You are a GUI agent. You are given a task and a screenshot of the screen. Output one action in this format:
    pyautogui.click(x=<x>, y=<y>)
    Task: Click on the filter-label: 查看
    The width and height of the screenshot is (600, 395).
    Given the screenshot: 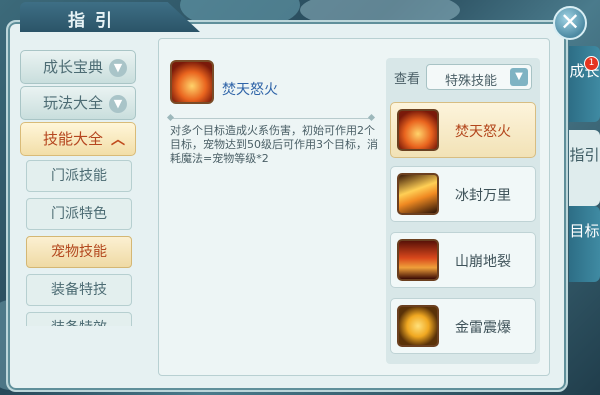 What is the action you would take?
    pyautogui.click(x=407, y=79)
    